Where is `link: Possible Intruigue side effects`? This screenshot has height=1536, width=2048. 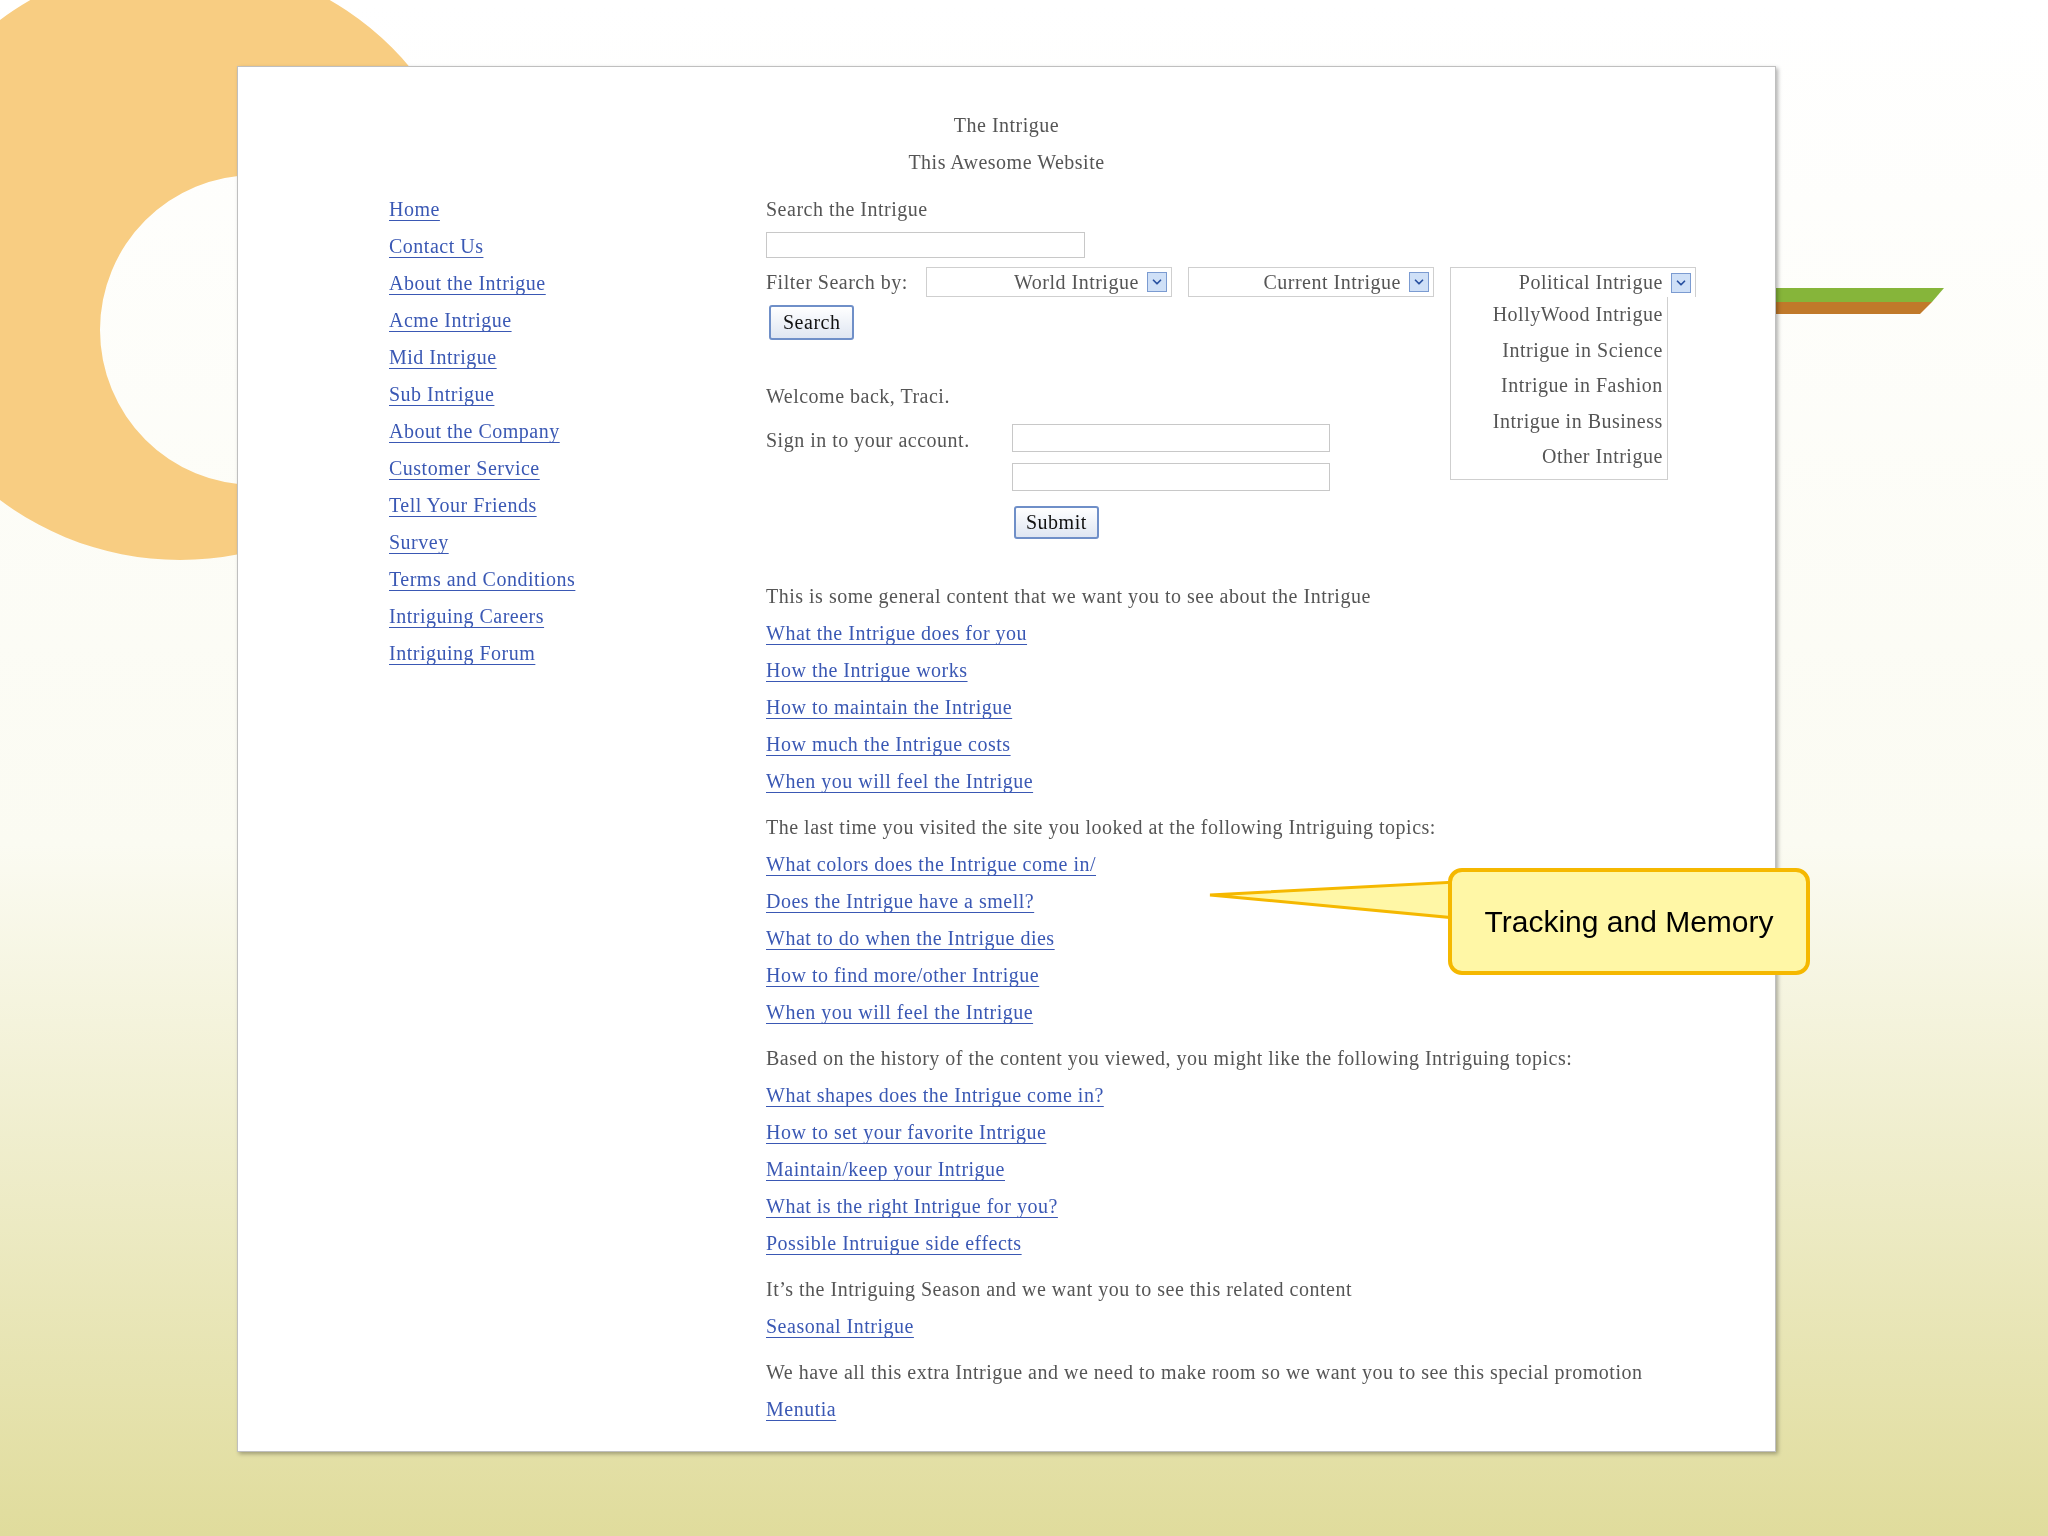 link: Possible Intruigue side effects is located at coordinates (894, 1243).